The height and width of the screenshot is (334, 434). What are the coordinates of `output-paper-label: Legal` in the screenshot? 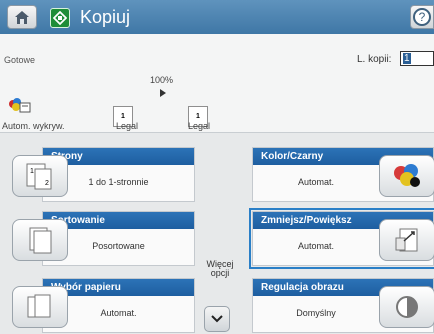 It's located at (199, 126).